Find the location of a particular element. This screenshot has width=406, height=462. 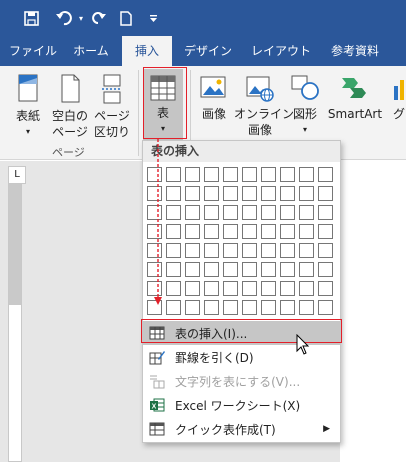

undo-dropdown-icon: ▾ is located at coordinates (81, 18).